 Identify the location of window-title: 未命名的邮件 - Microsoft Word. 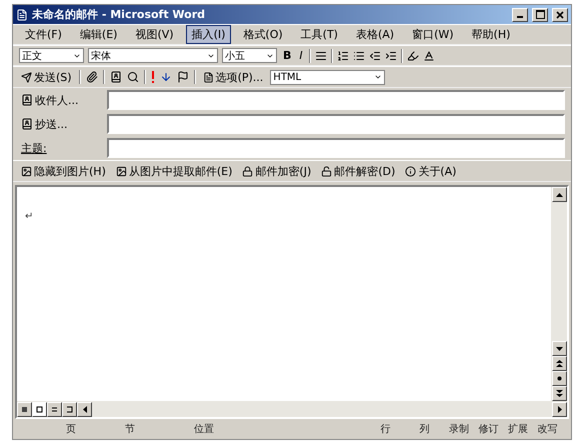
(119, 14).